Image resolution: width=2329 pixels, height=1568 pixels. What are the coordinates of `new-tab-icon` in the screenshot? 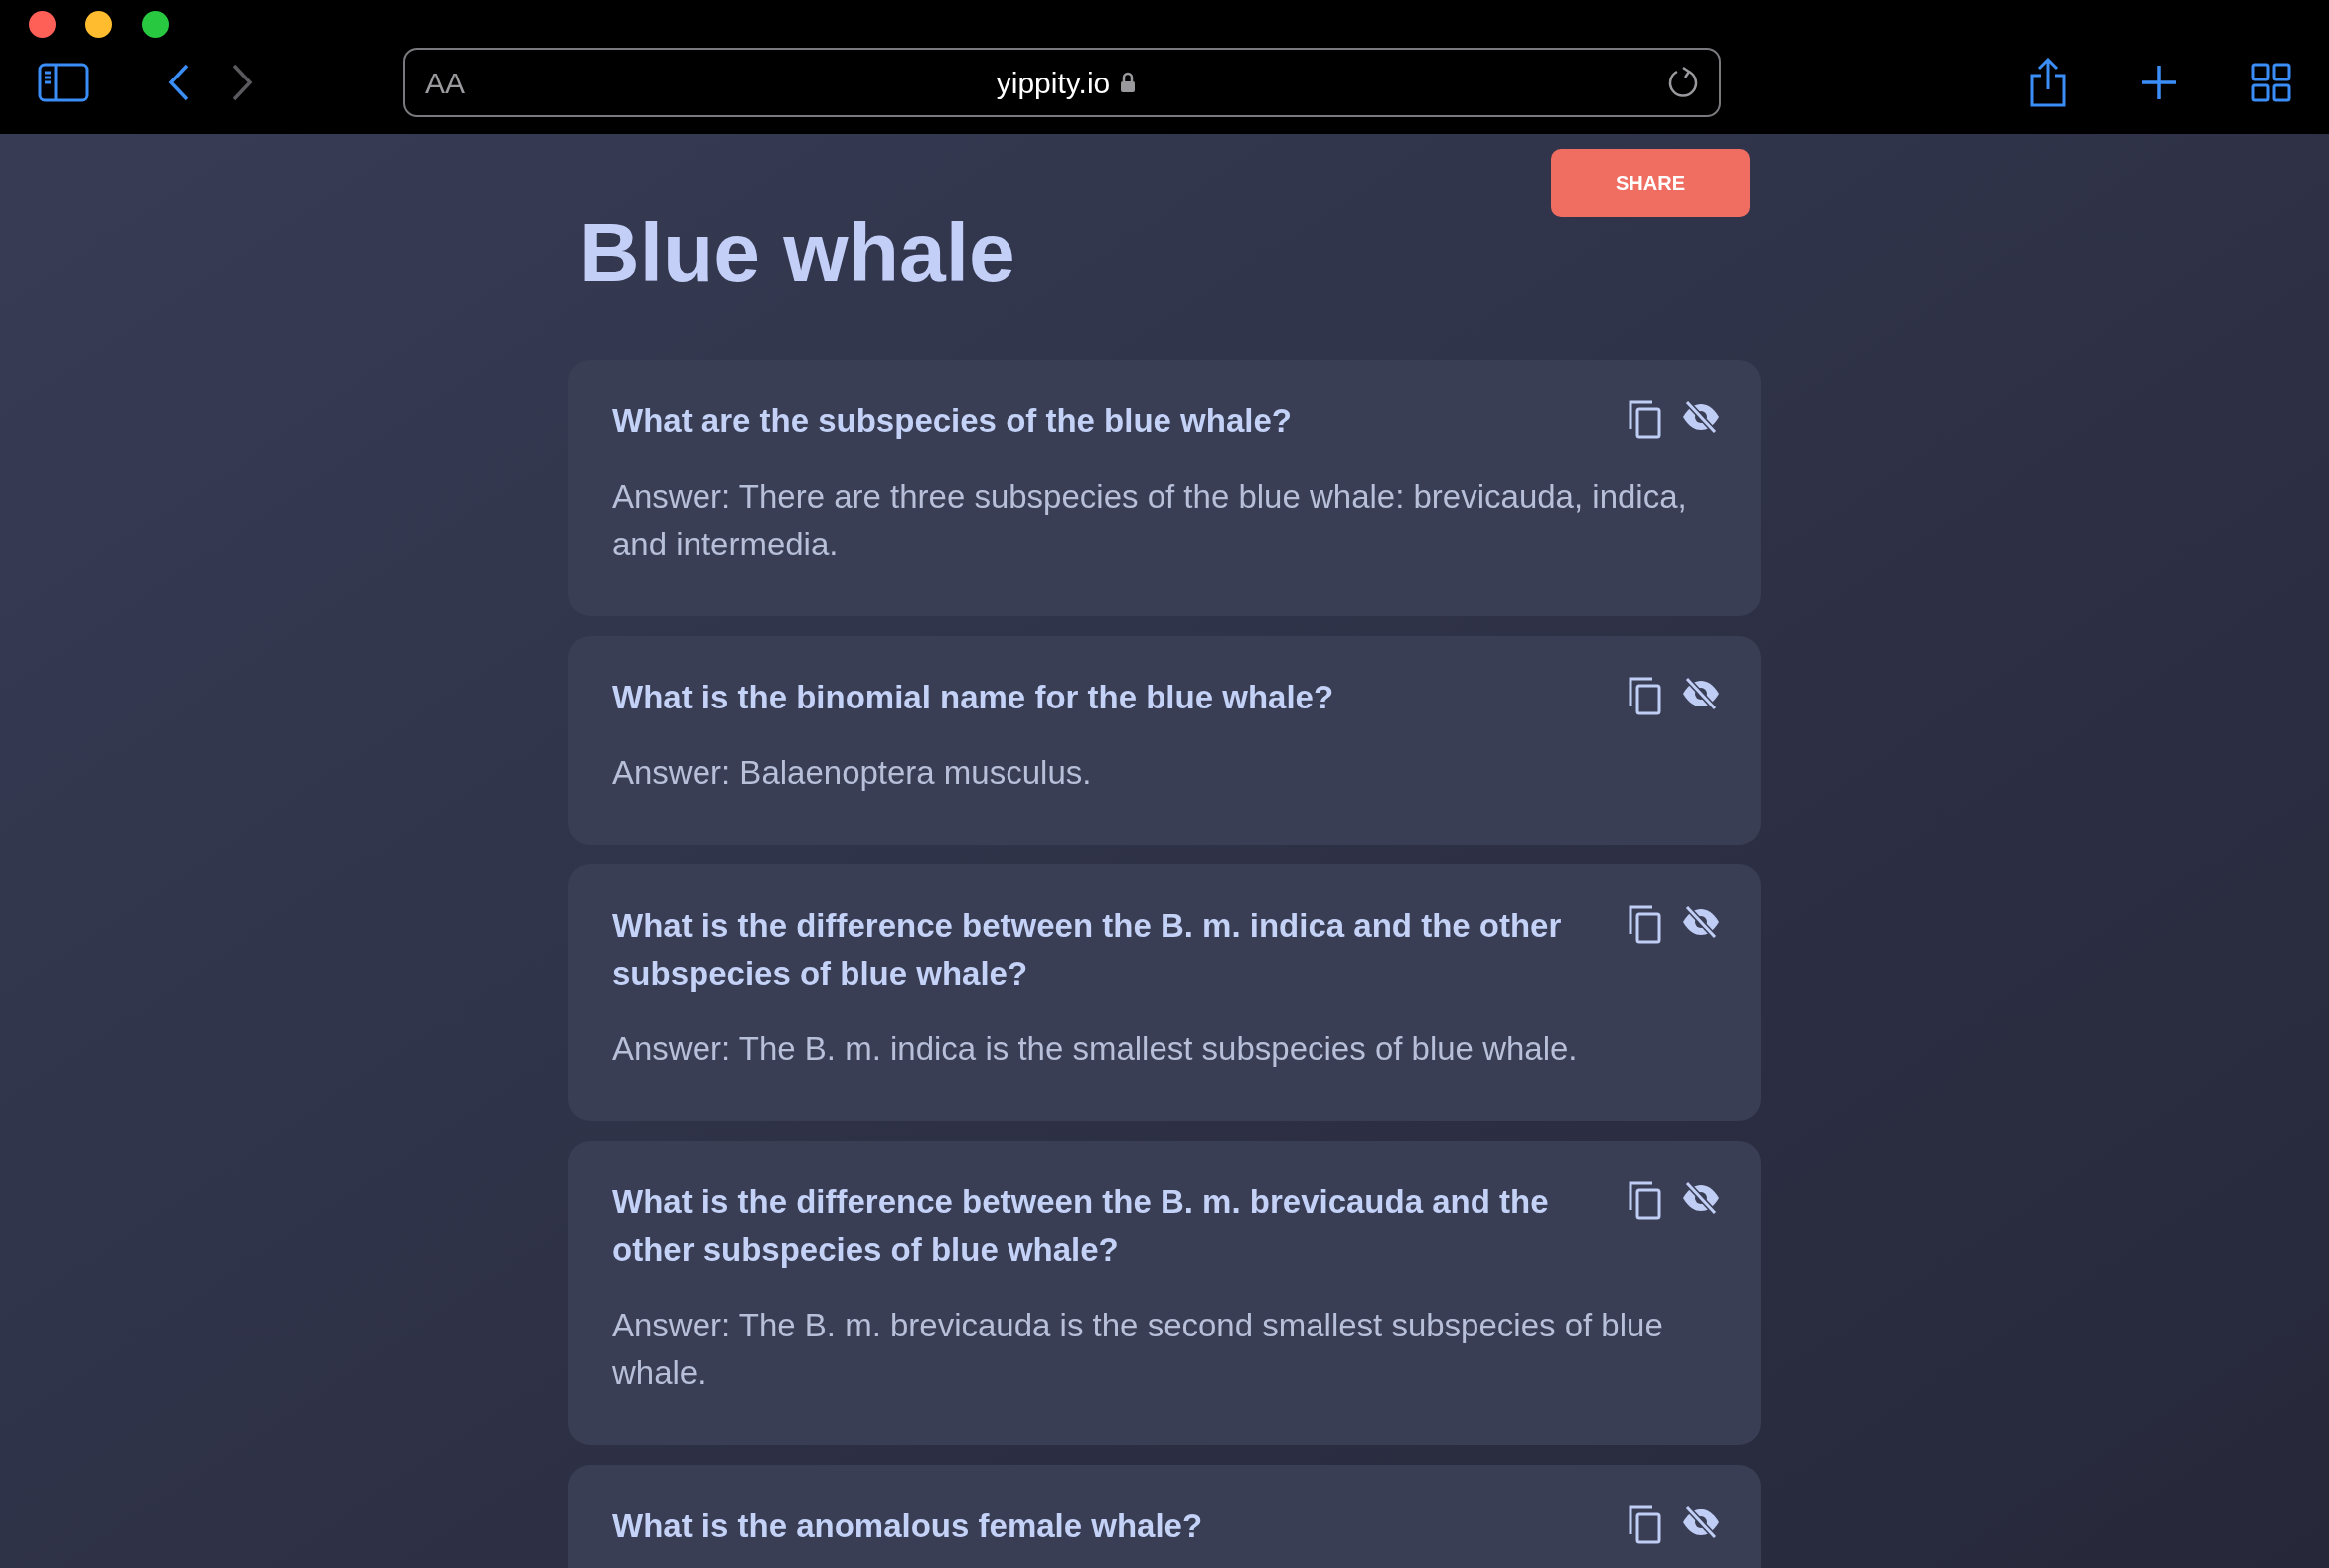 It's located at (2159, 83).